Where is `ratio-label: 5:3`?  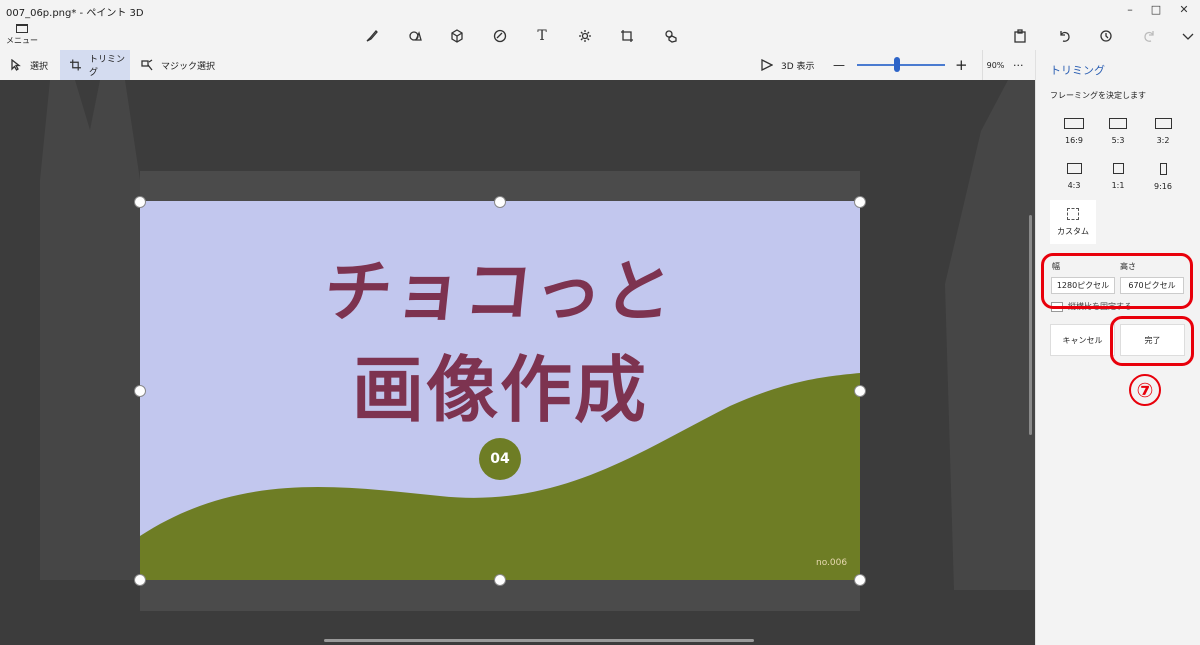
ratio-label: 5:3 is located at coordinates (1118, 140).